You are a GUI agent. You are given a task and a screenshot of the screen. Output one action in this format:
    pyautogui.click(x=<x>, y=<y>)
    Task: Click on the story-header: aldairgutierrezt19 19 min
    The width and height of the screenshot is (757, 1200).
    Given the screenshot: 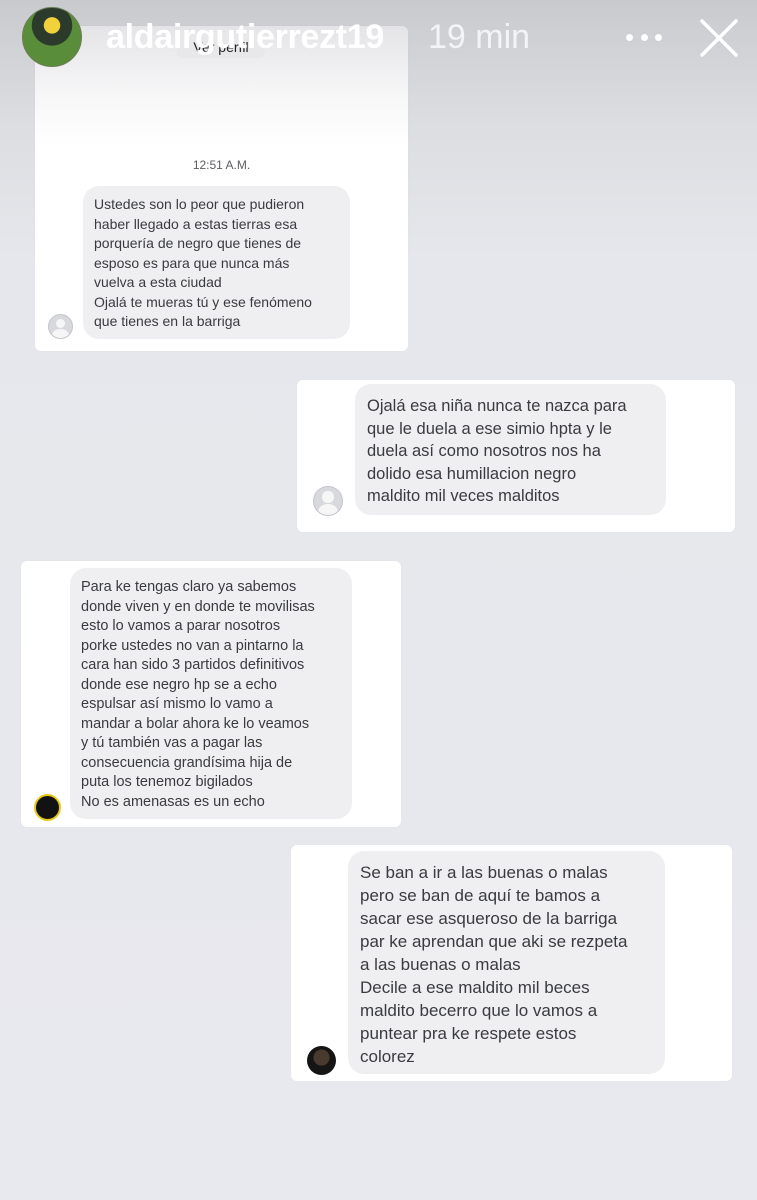 What is the action you would take?
    pyautogui.click(x=378, y=40)
    